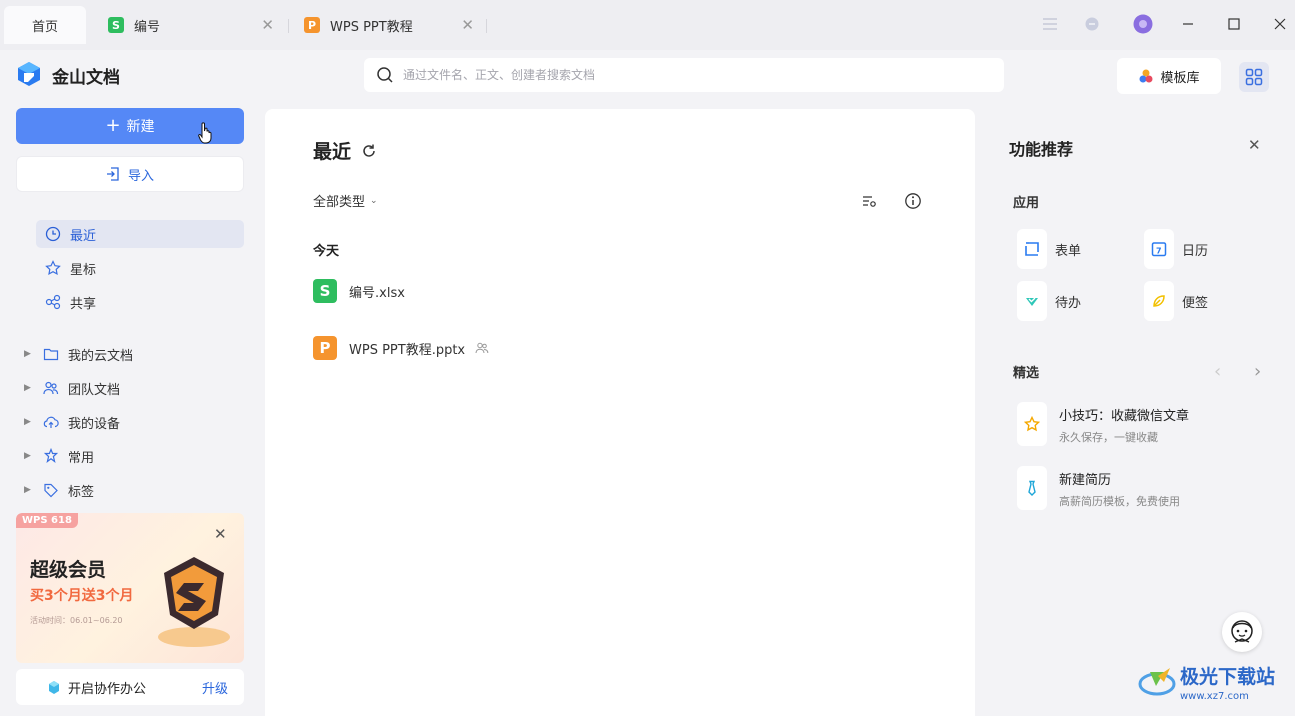 Image resolution: width=1295 pixels, height=716 pixels. I want to click on file-row: S 编号.xlsx, so click(359, 291).